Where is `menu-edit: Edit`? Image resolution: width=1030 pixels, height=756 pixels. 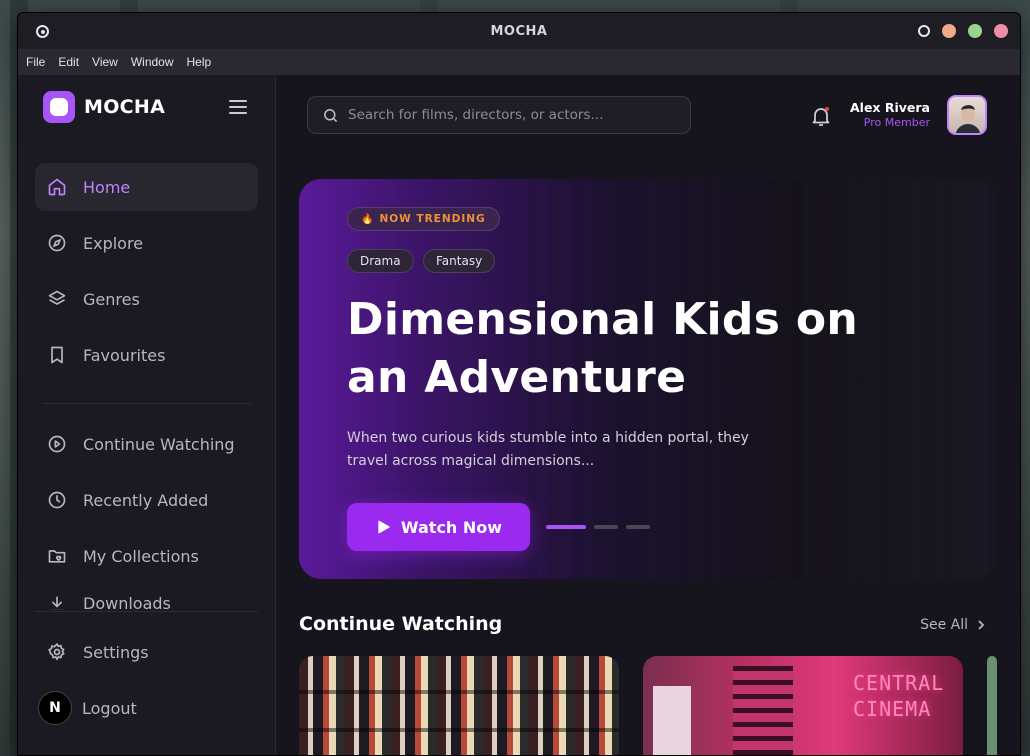
menu-edit: Edit is located at coordinates (68, 62).